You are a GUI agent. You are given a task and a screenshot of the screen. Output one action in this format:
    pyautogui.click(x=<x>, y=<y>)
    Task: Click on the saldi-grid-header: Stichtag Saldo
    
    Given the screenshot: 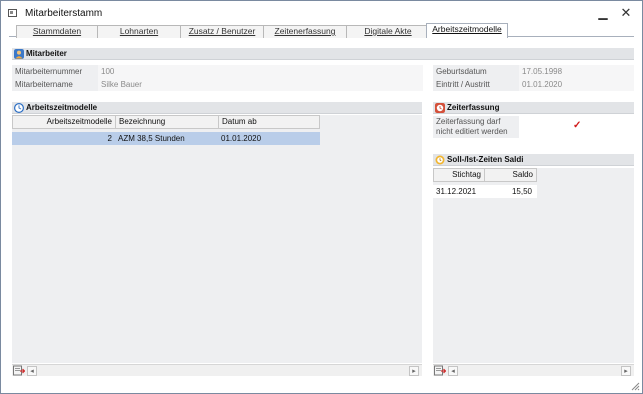 What is the action you would take?
    pyautogui.click(x=485, y=175)
    